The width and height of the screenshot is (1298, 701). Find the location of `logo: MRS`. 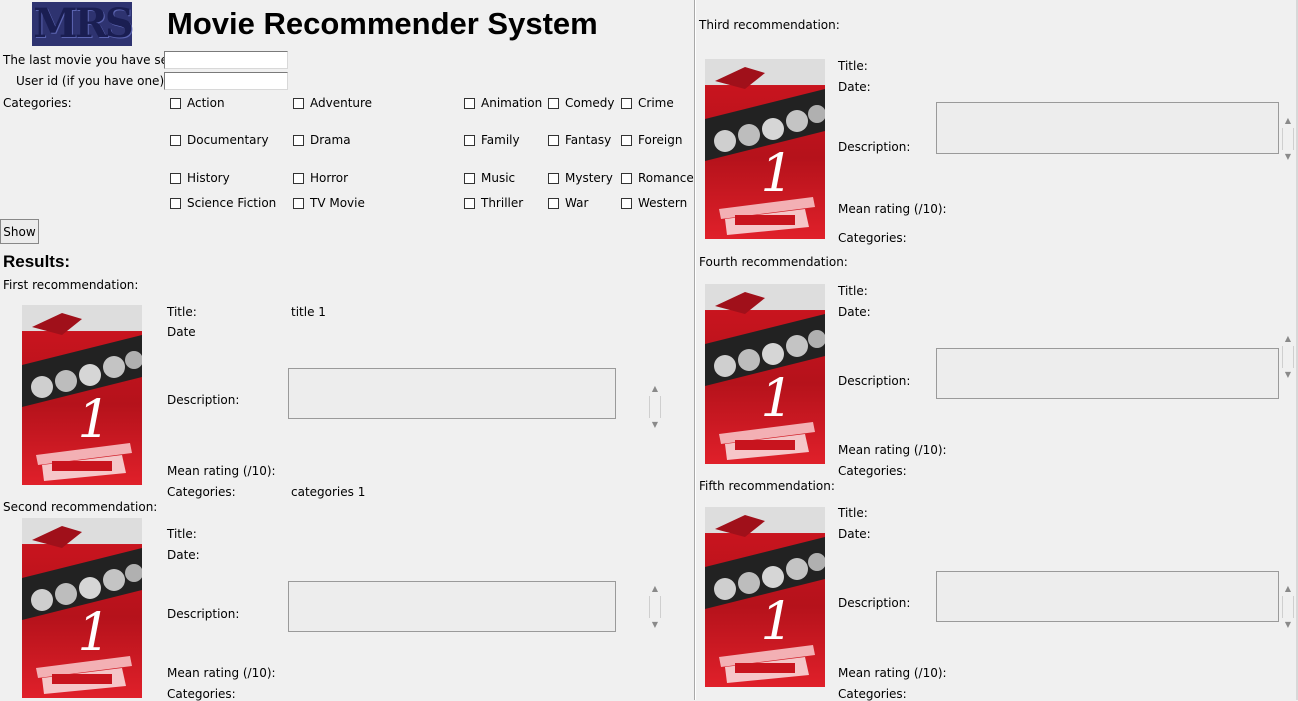

logo: MRS is located at coordinates (83, 23).